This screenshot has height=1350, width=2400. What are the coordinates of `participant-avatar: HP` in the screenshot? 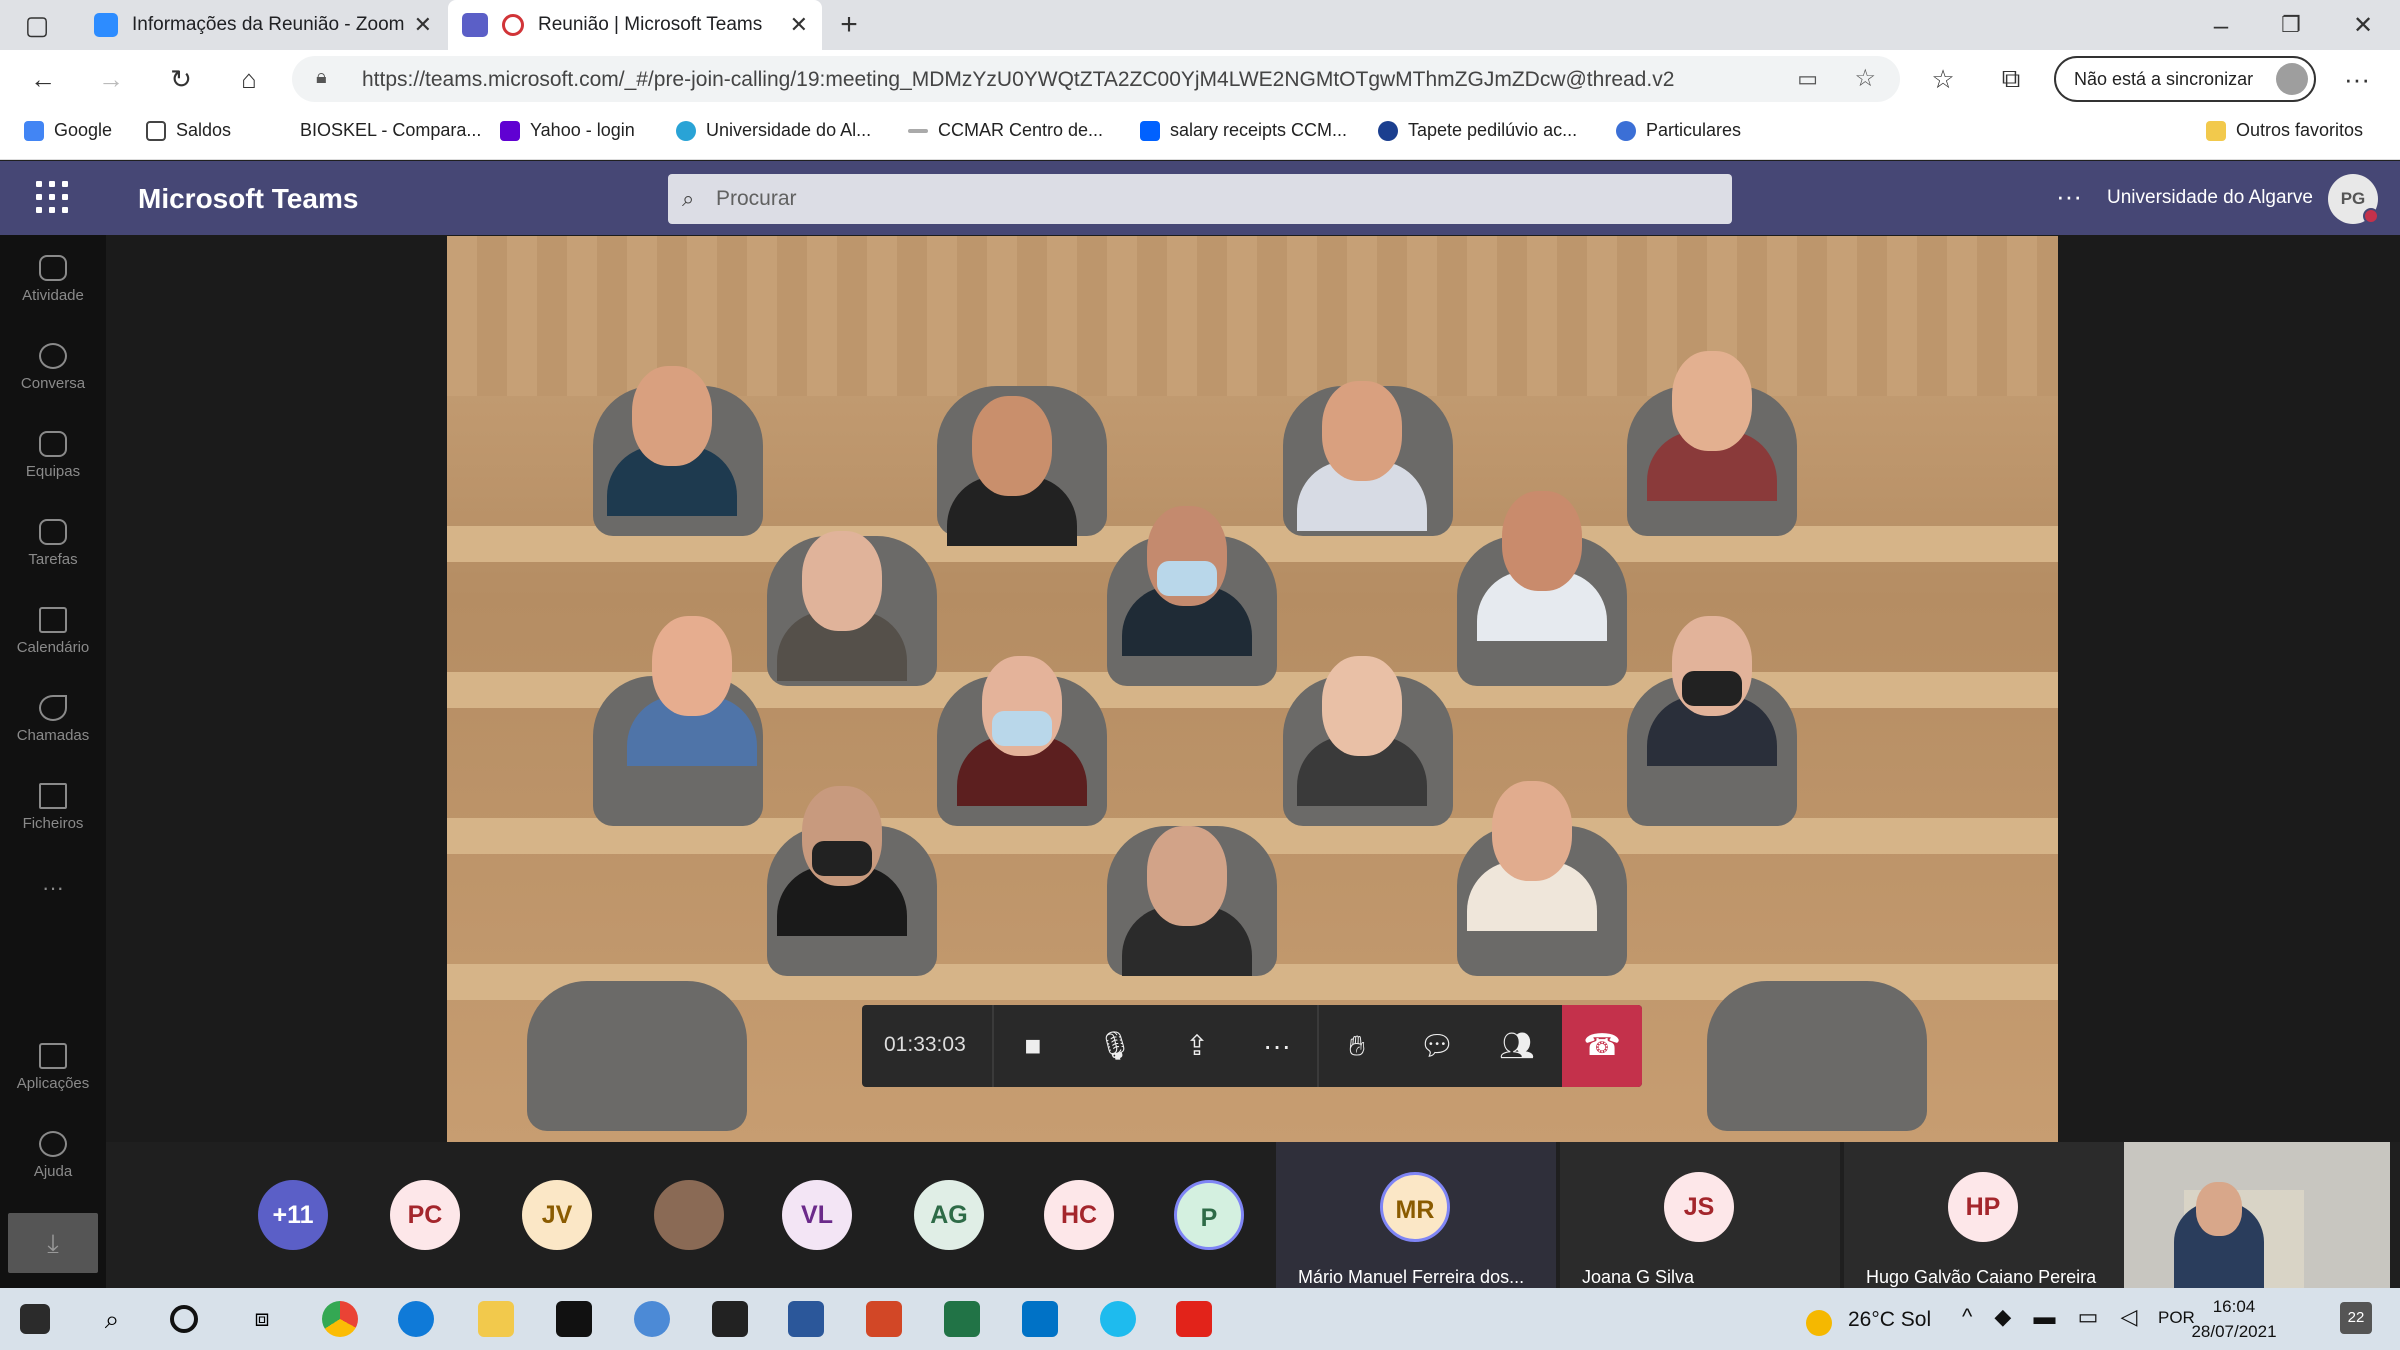 It's located at (1983, 1207).